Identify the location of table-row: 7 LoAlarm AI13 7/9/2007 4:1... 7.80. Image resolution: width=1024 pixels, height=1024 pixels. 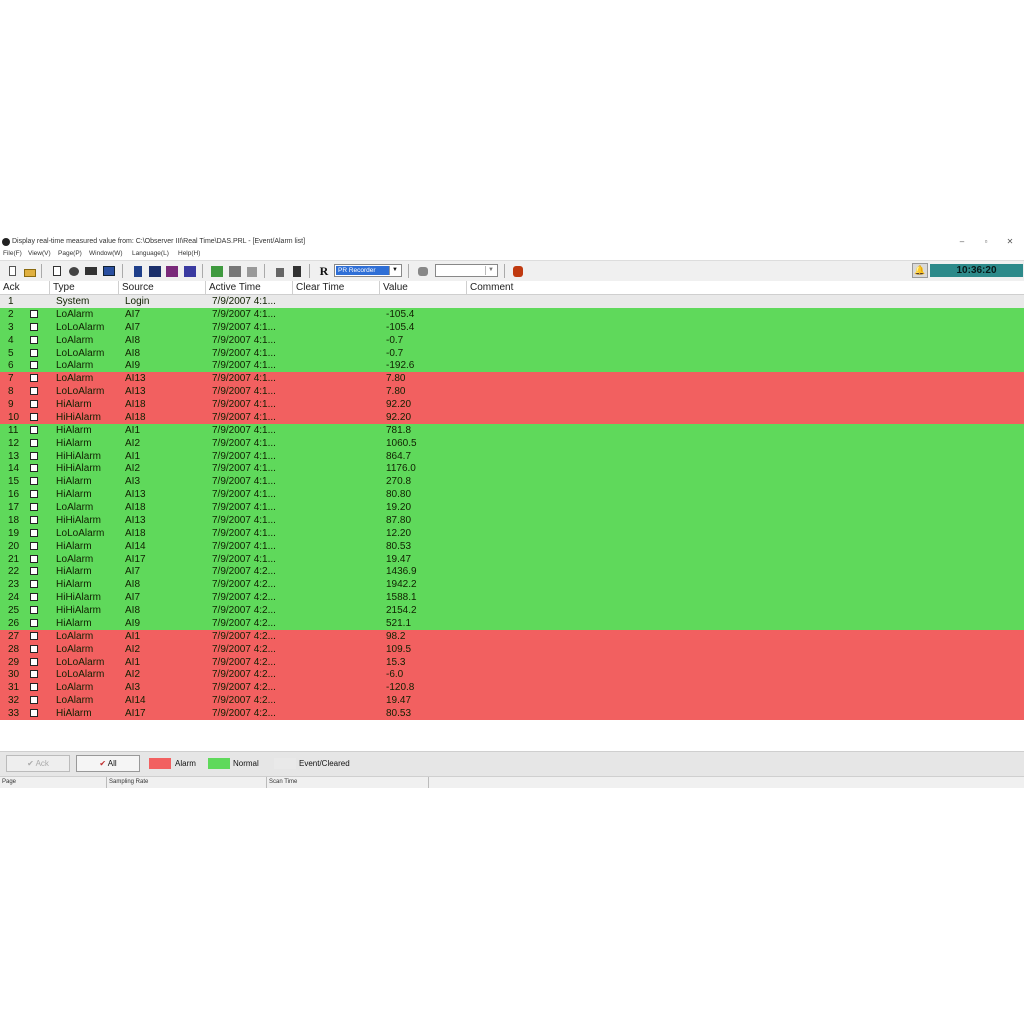
(512, 379).